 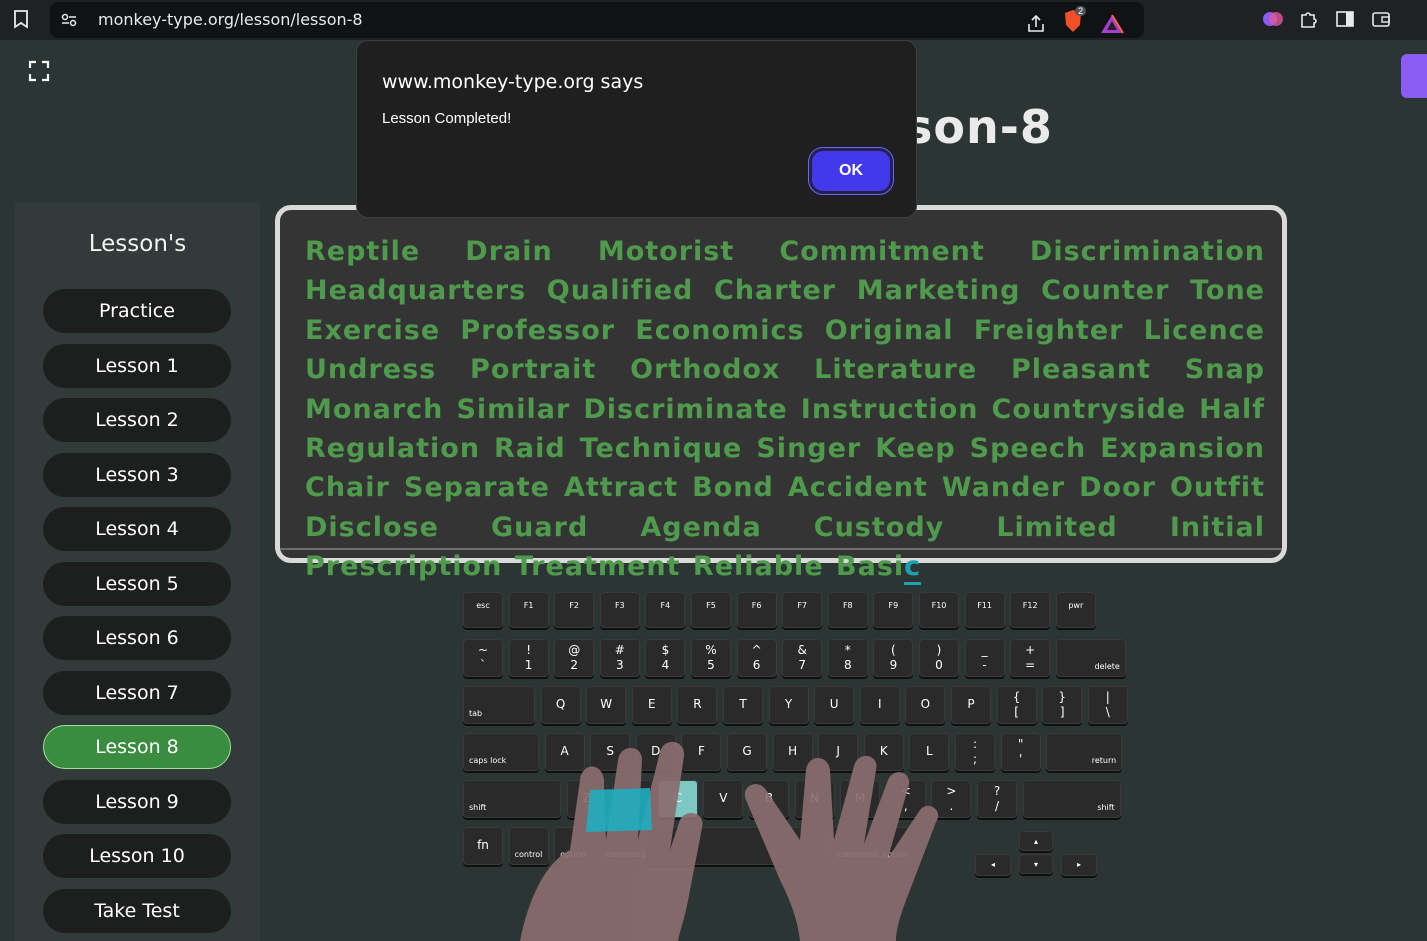 What do you see at coordinates (137, 911) in the screenshot?
I see `sidebar-item-take-test: Take Test` at bounding box center [137, 911].